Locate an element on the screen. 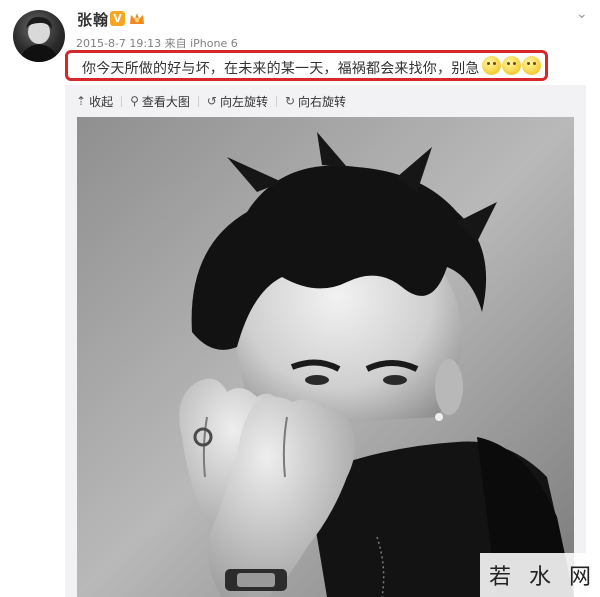 The image size is (600, 597). view-large-button: ⚲ 查看大图 is located at coordinates (160, 101).